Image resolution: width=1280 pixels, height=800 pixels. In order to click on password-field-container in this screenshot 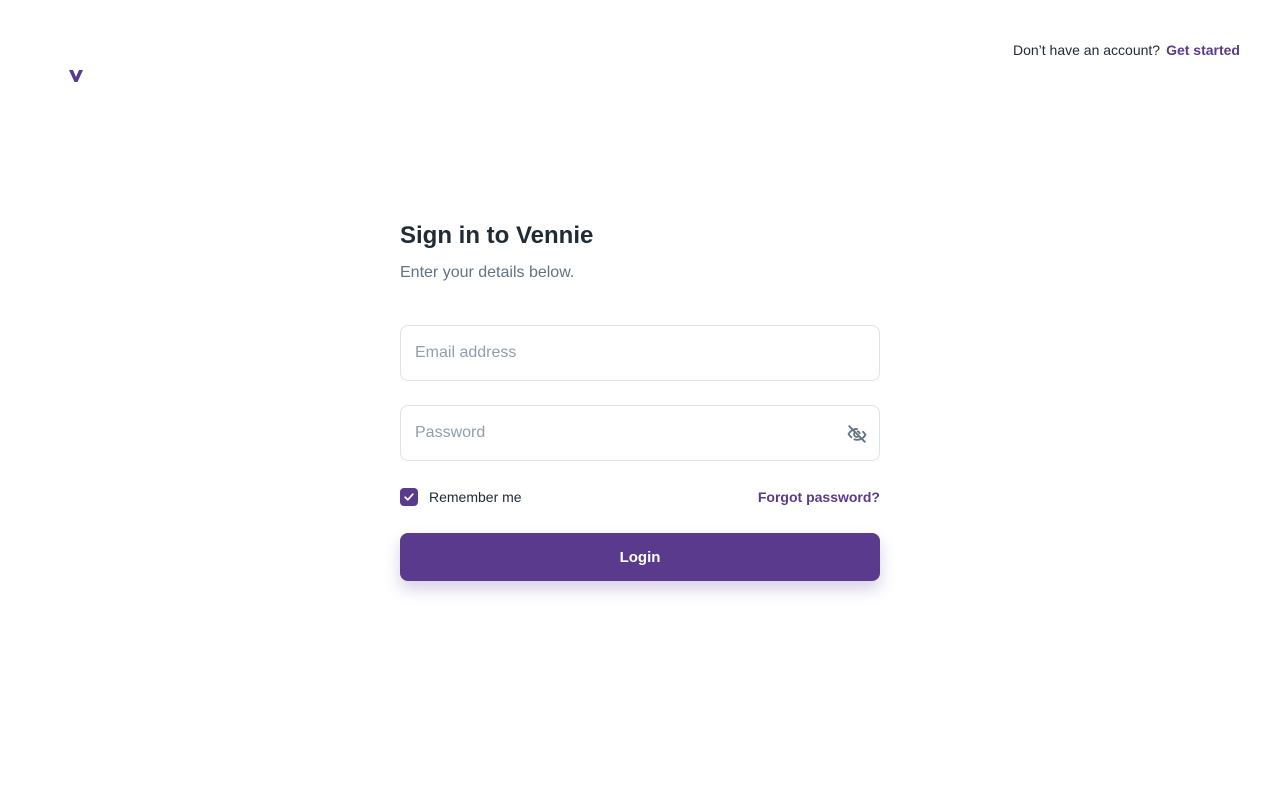, I will do `click(640, 433)`.